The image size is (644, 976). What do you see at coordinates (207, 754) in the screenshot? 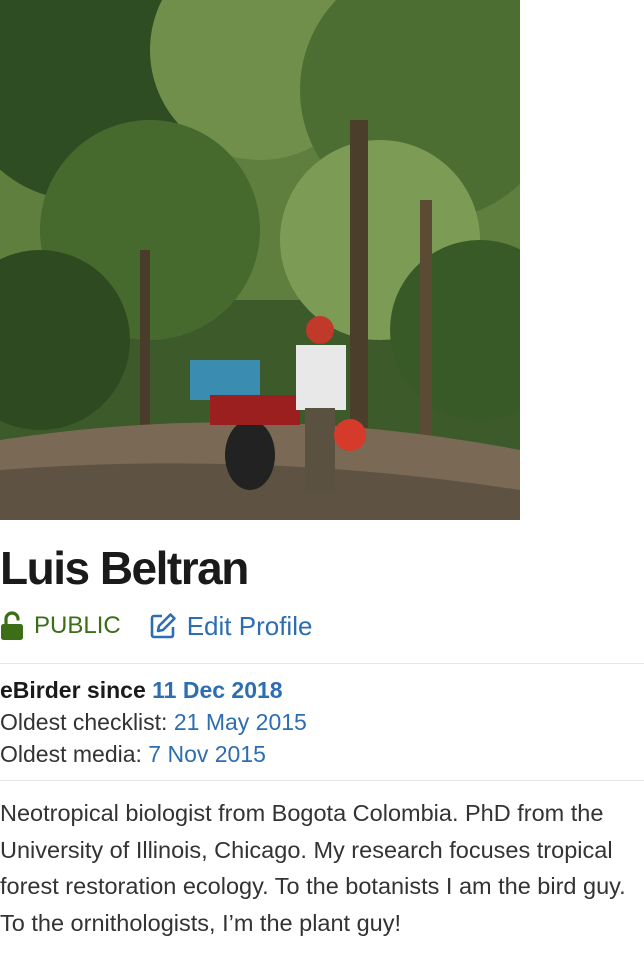
I see `oldest-media-value: 7 Nov 2015` at bounding box center [207, 754].